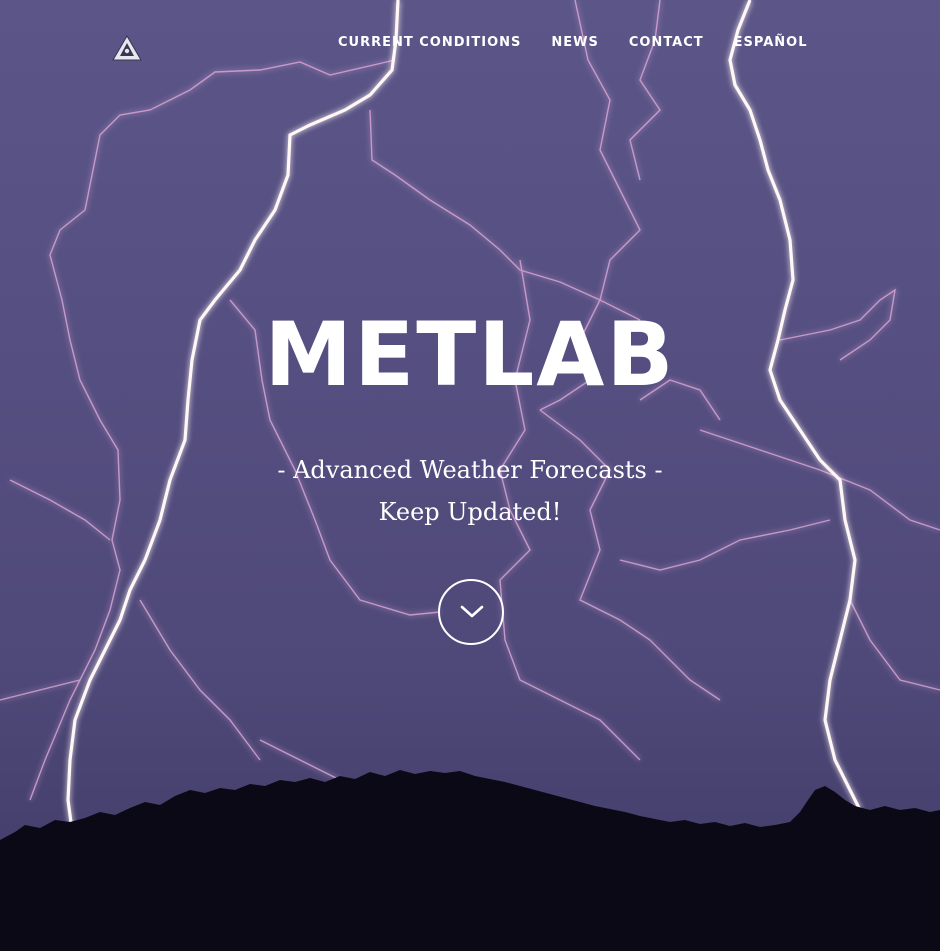 The width and height of the screenshot is (940, 951). Describe the element at coordinates (771, 42) in the screenshot. I see `nav-espanol: ESPAÑOL` at that location.